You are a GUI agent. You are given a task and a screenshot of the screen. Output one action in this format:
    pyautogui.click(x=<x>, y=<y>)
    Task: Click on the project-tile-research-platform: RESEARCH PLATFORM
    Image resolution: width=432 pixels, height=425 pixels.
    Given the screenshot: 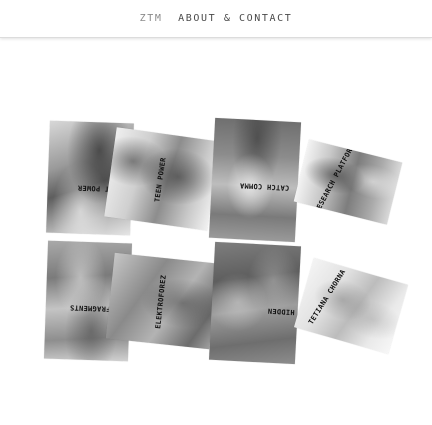 What is the action you would take?
    pyautogui.click(x=348, y=182)
    